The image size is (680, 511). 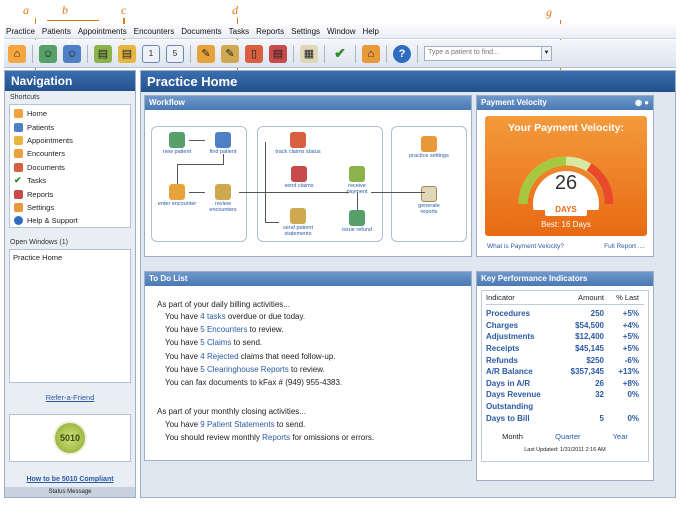 What do you see at coordinates (309, 53) in the screenshot?
I see `report-icon: ▦` at bounding box center [309, 53].